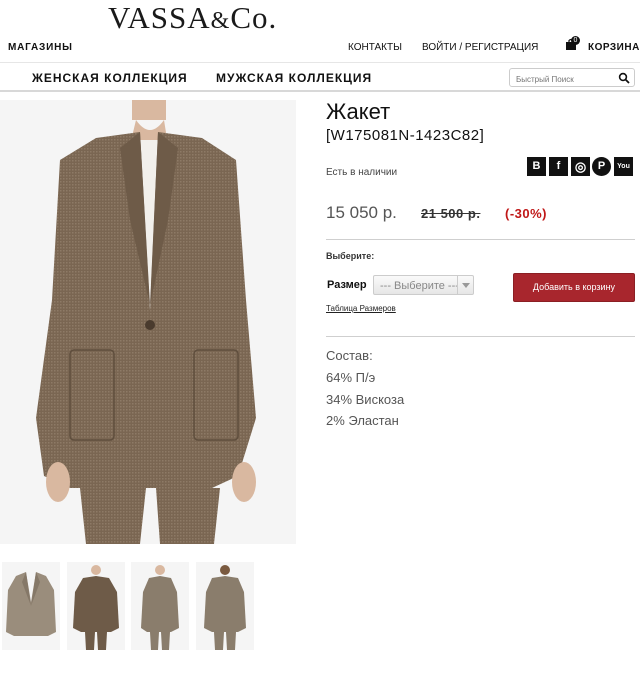 The width and height of the screenshot is (640, 700). What do you see at coordinates (480, 239) in the screenshot?
I see `divider-top` at bounding box center [480, 239].